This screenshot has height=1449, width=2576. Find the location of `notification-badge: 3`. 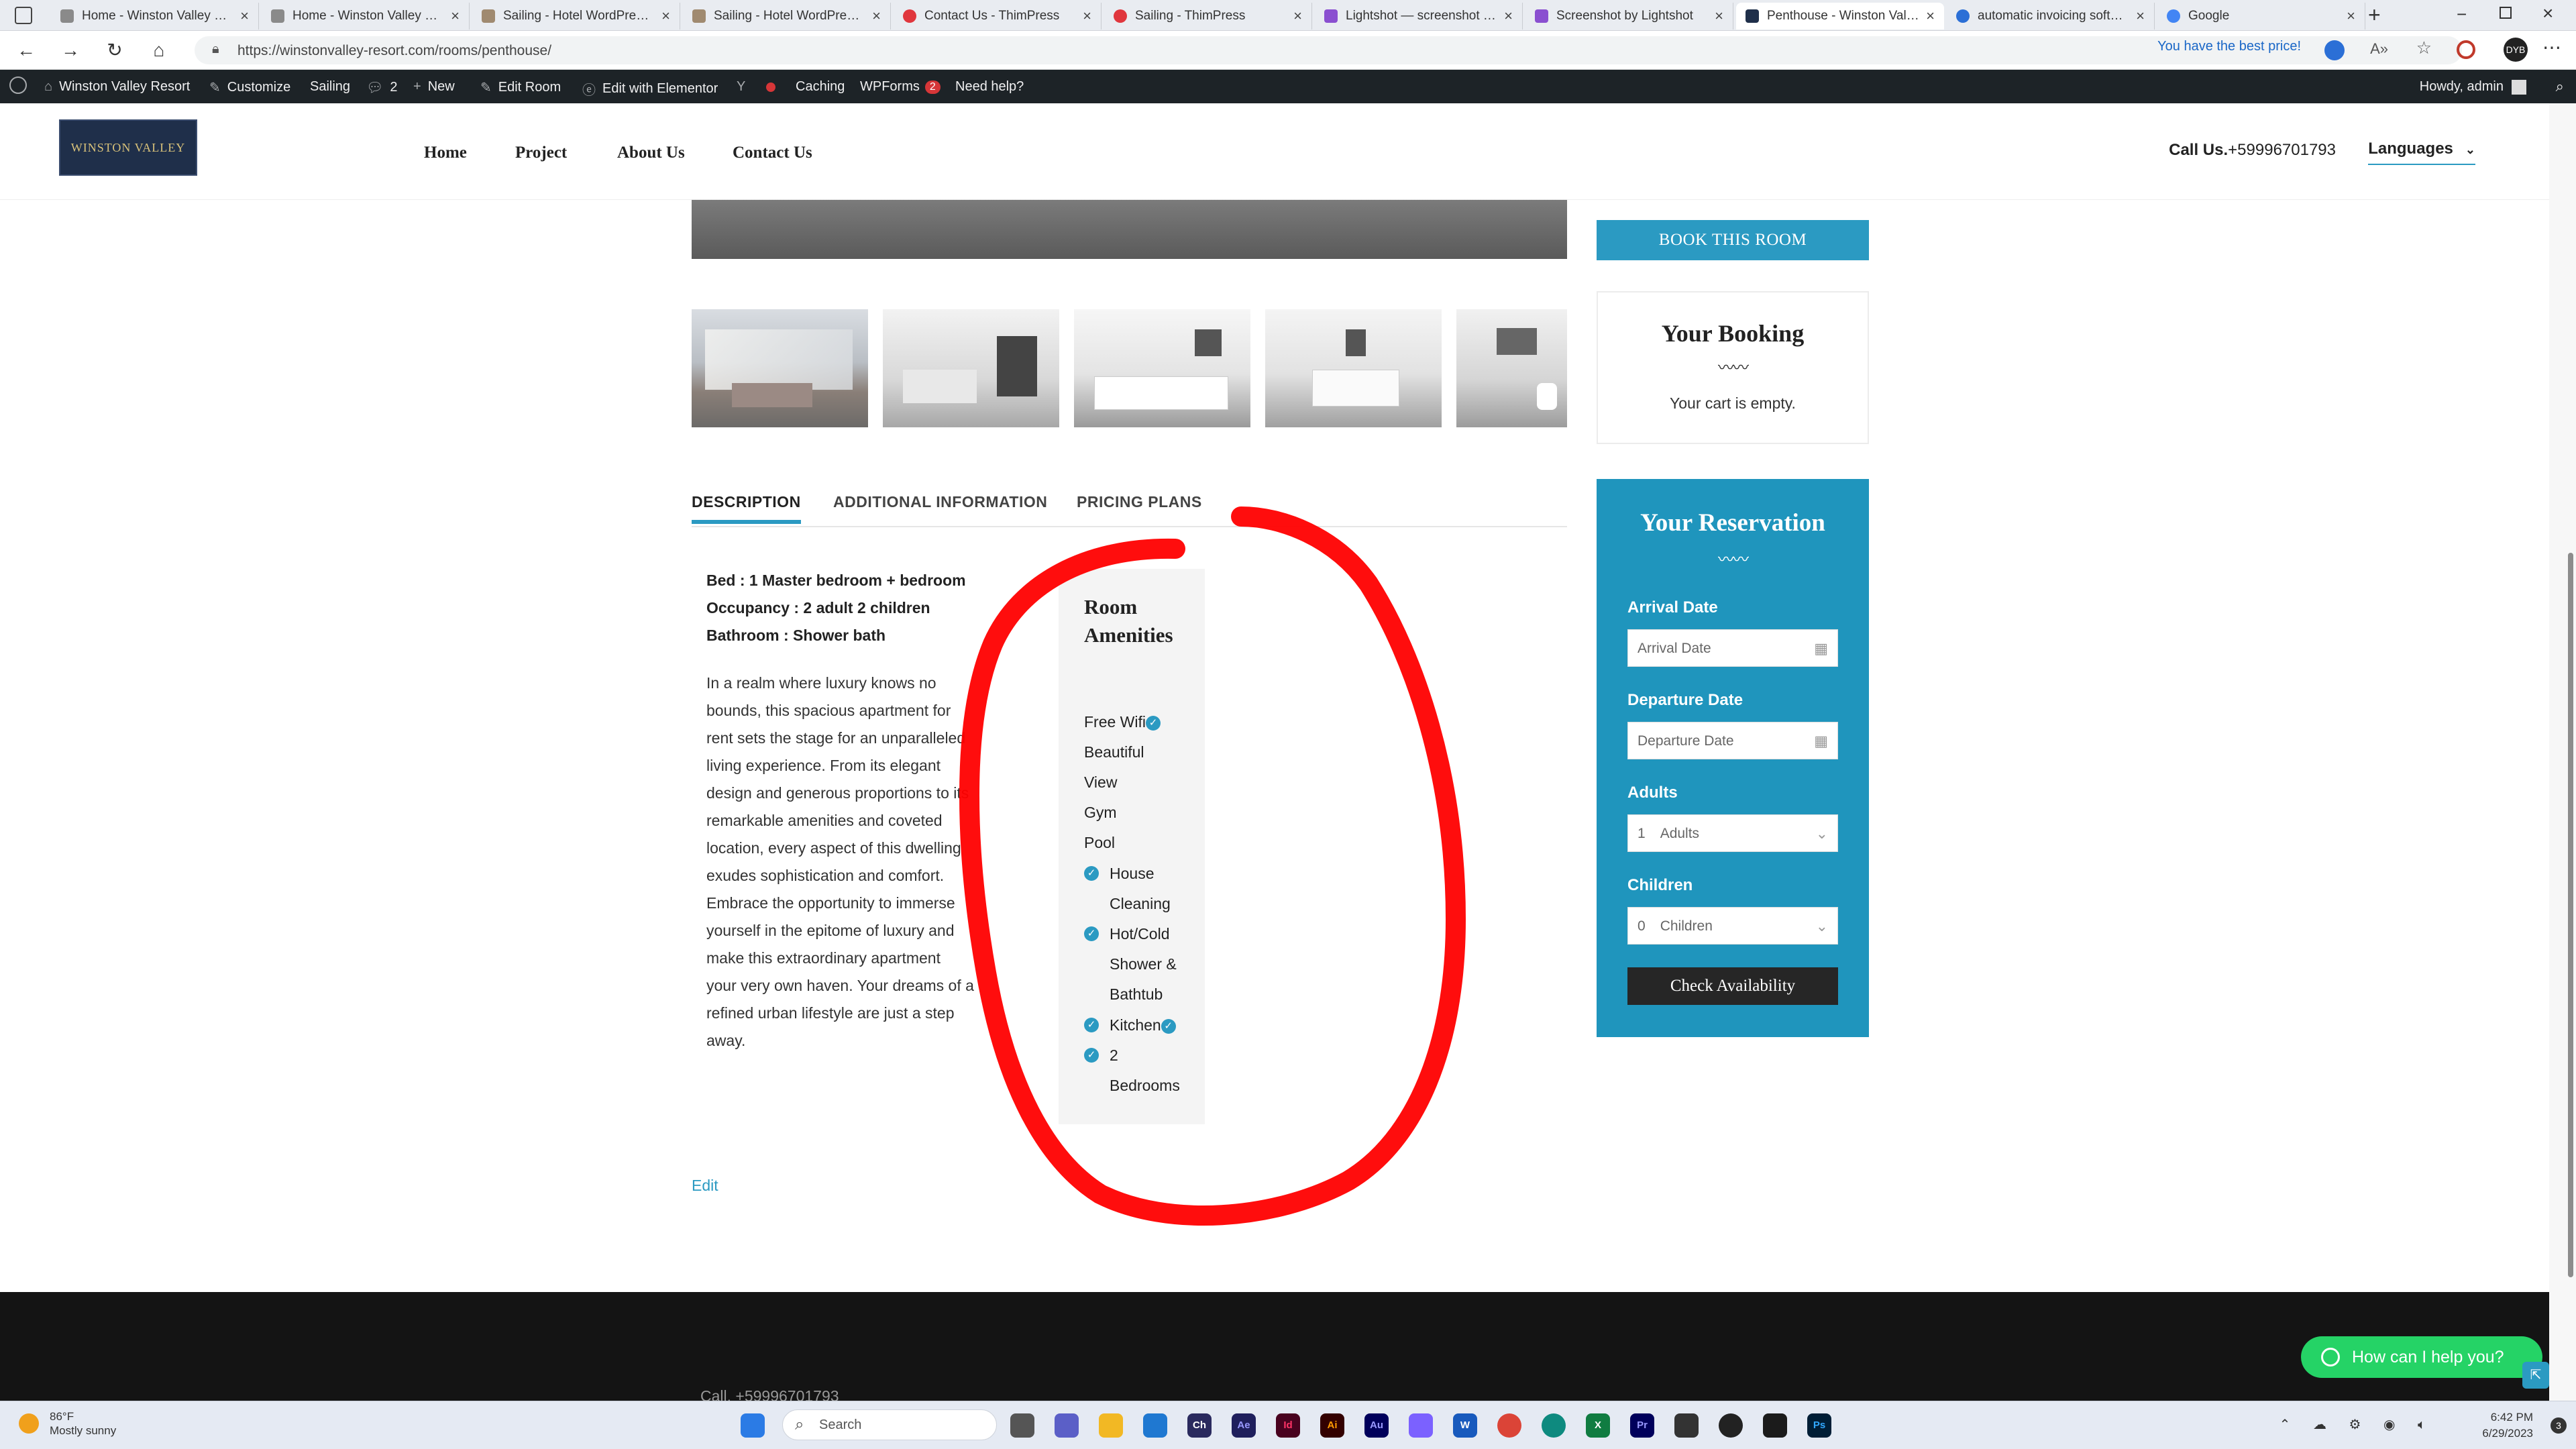

notification-badge: 3 is located at coordinates (2559, 1425).